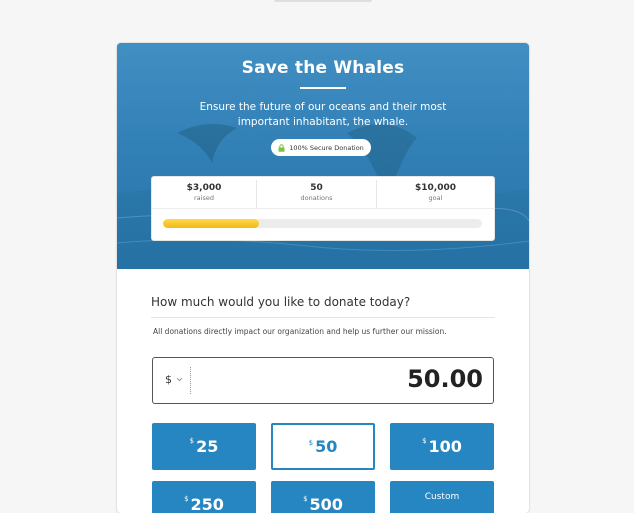 This screenshot has height=513, width=634. I want to click on goal-value: $10,000, so click(435, 188).